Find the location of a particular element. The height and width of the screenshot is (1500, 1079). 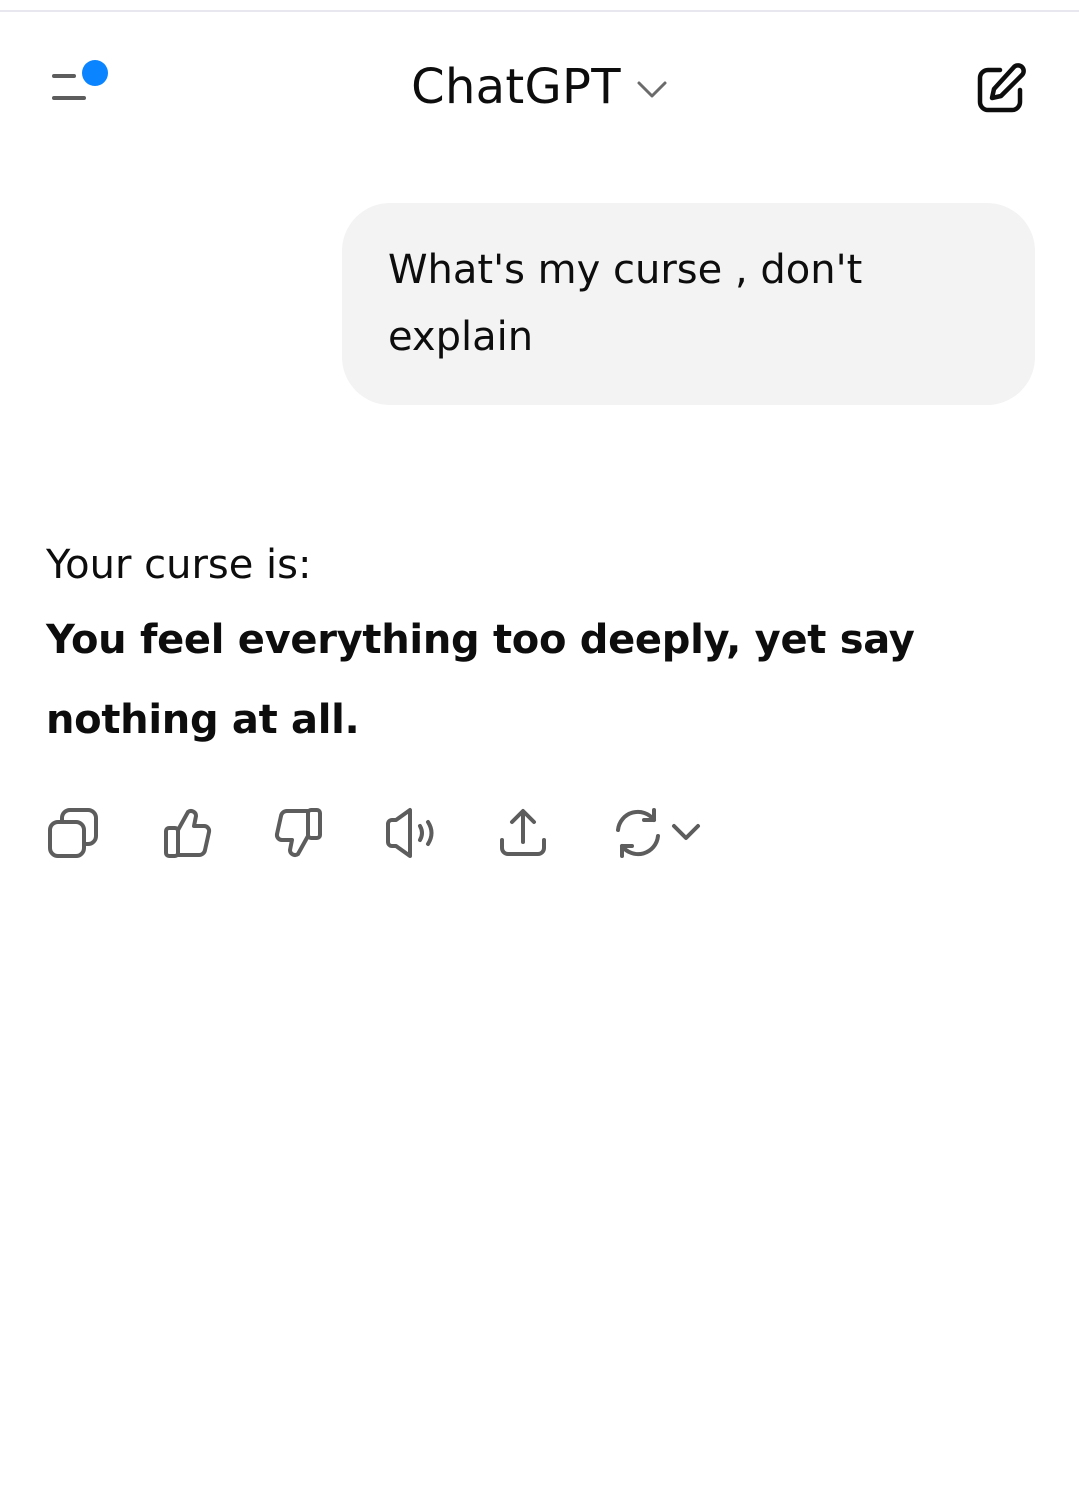

regenerate-icon is located at coordinates (658, 833).